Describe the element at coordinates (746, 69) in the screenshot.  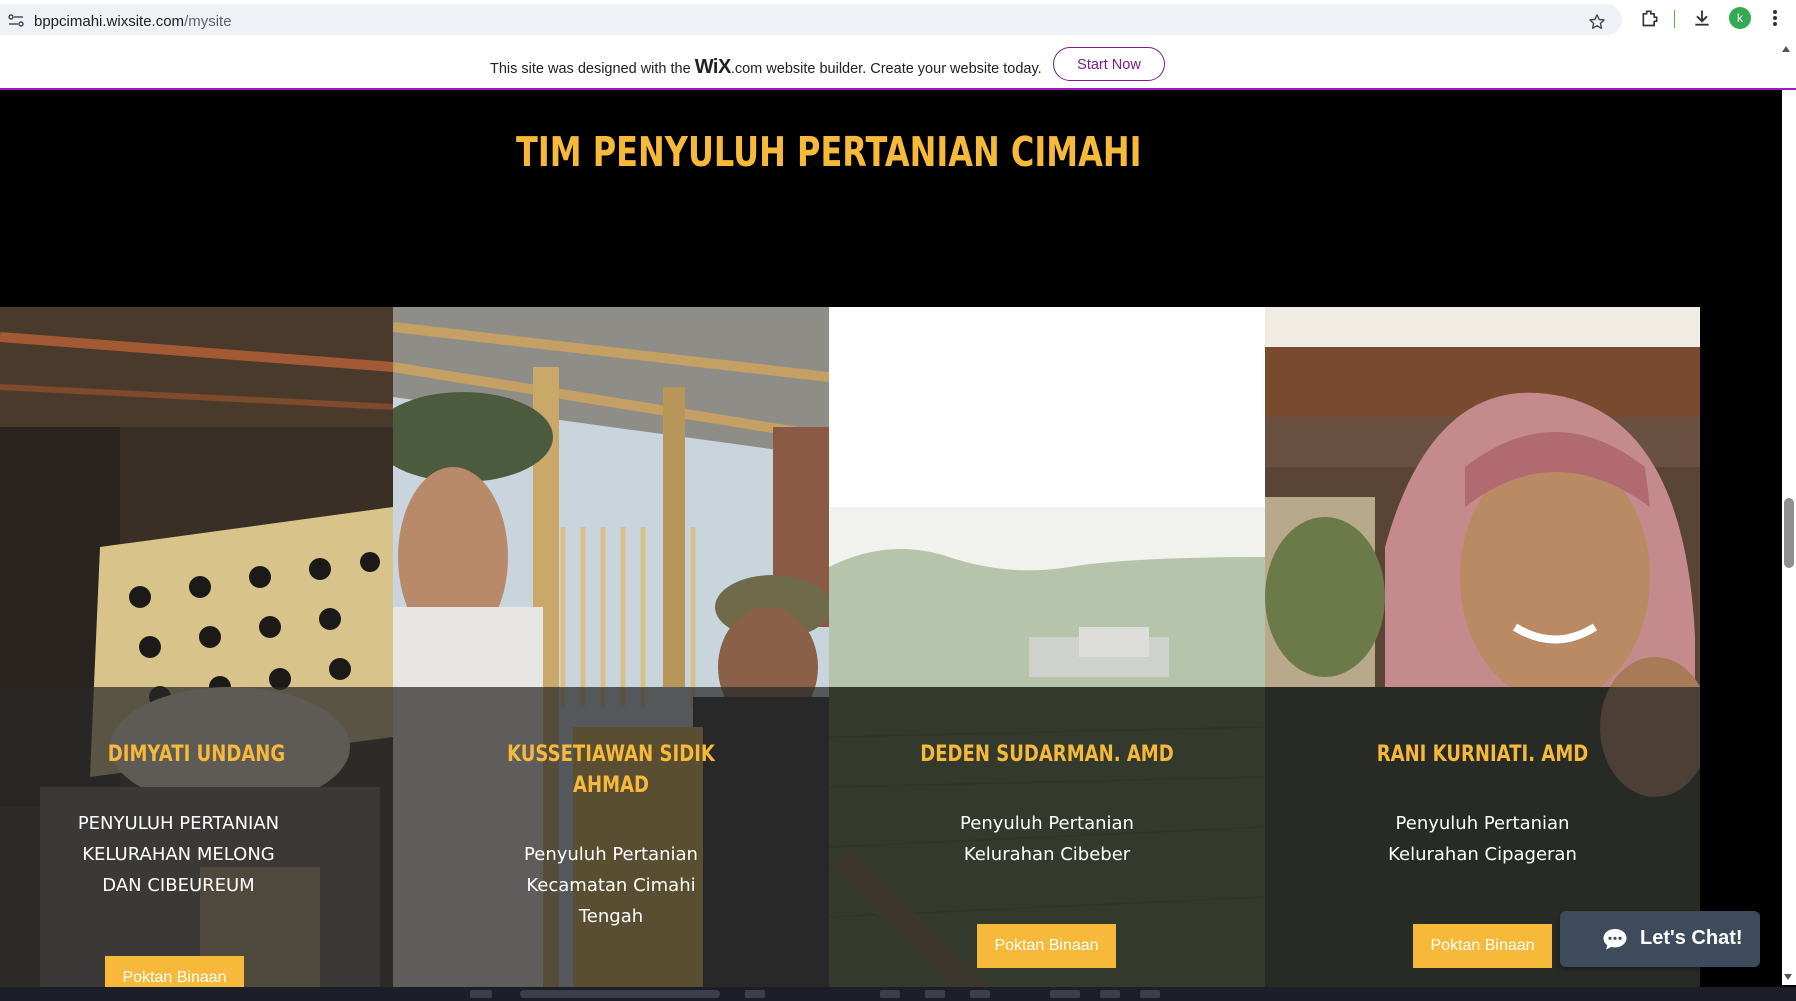
I see `wix-logo-suffix: .com` at that location.